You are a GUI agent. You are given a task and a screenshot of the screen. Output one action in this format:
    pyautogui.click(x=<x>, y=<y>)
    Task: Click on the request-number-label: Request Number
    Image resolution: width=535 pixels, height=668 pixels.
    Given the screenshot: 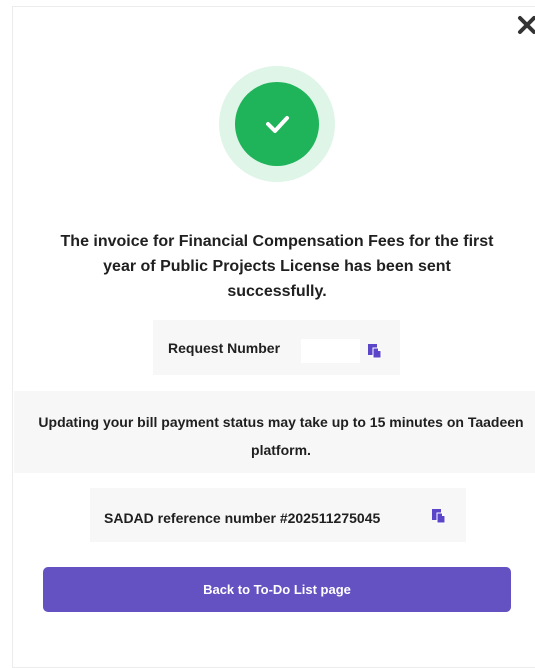 What is the action you would take?
    pyautogui.click(x=224, y=348)
    